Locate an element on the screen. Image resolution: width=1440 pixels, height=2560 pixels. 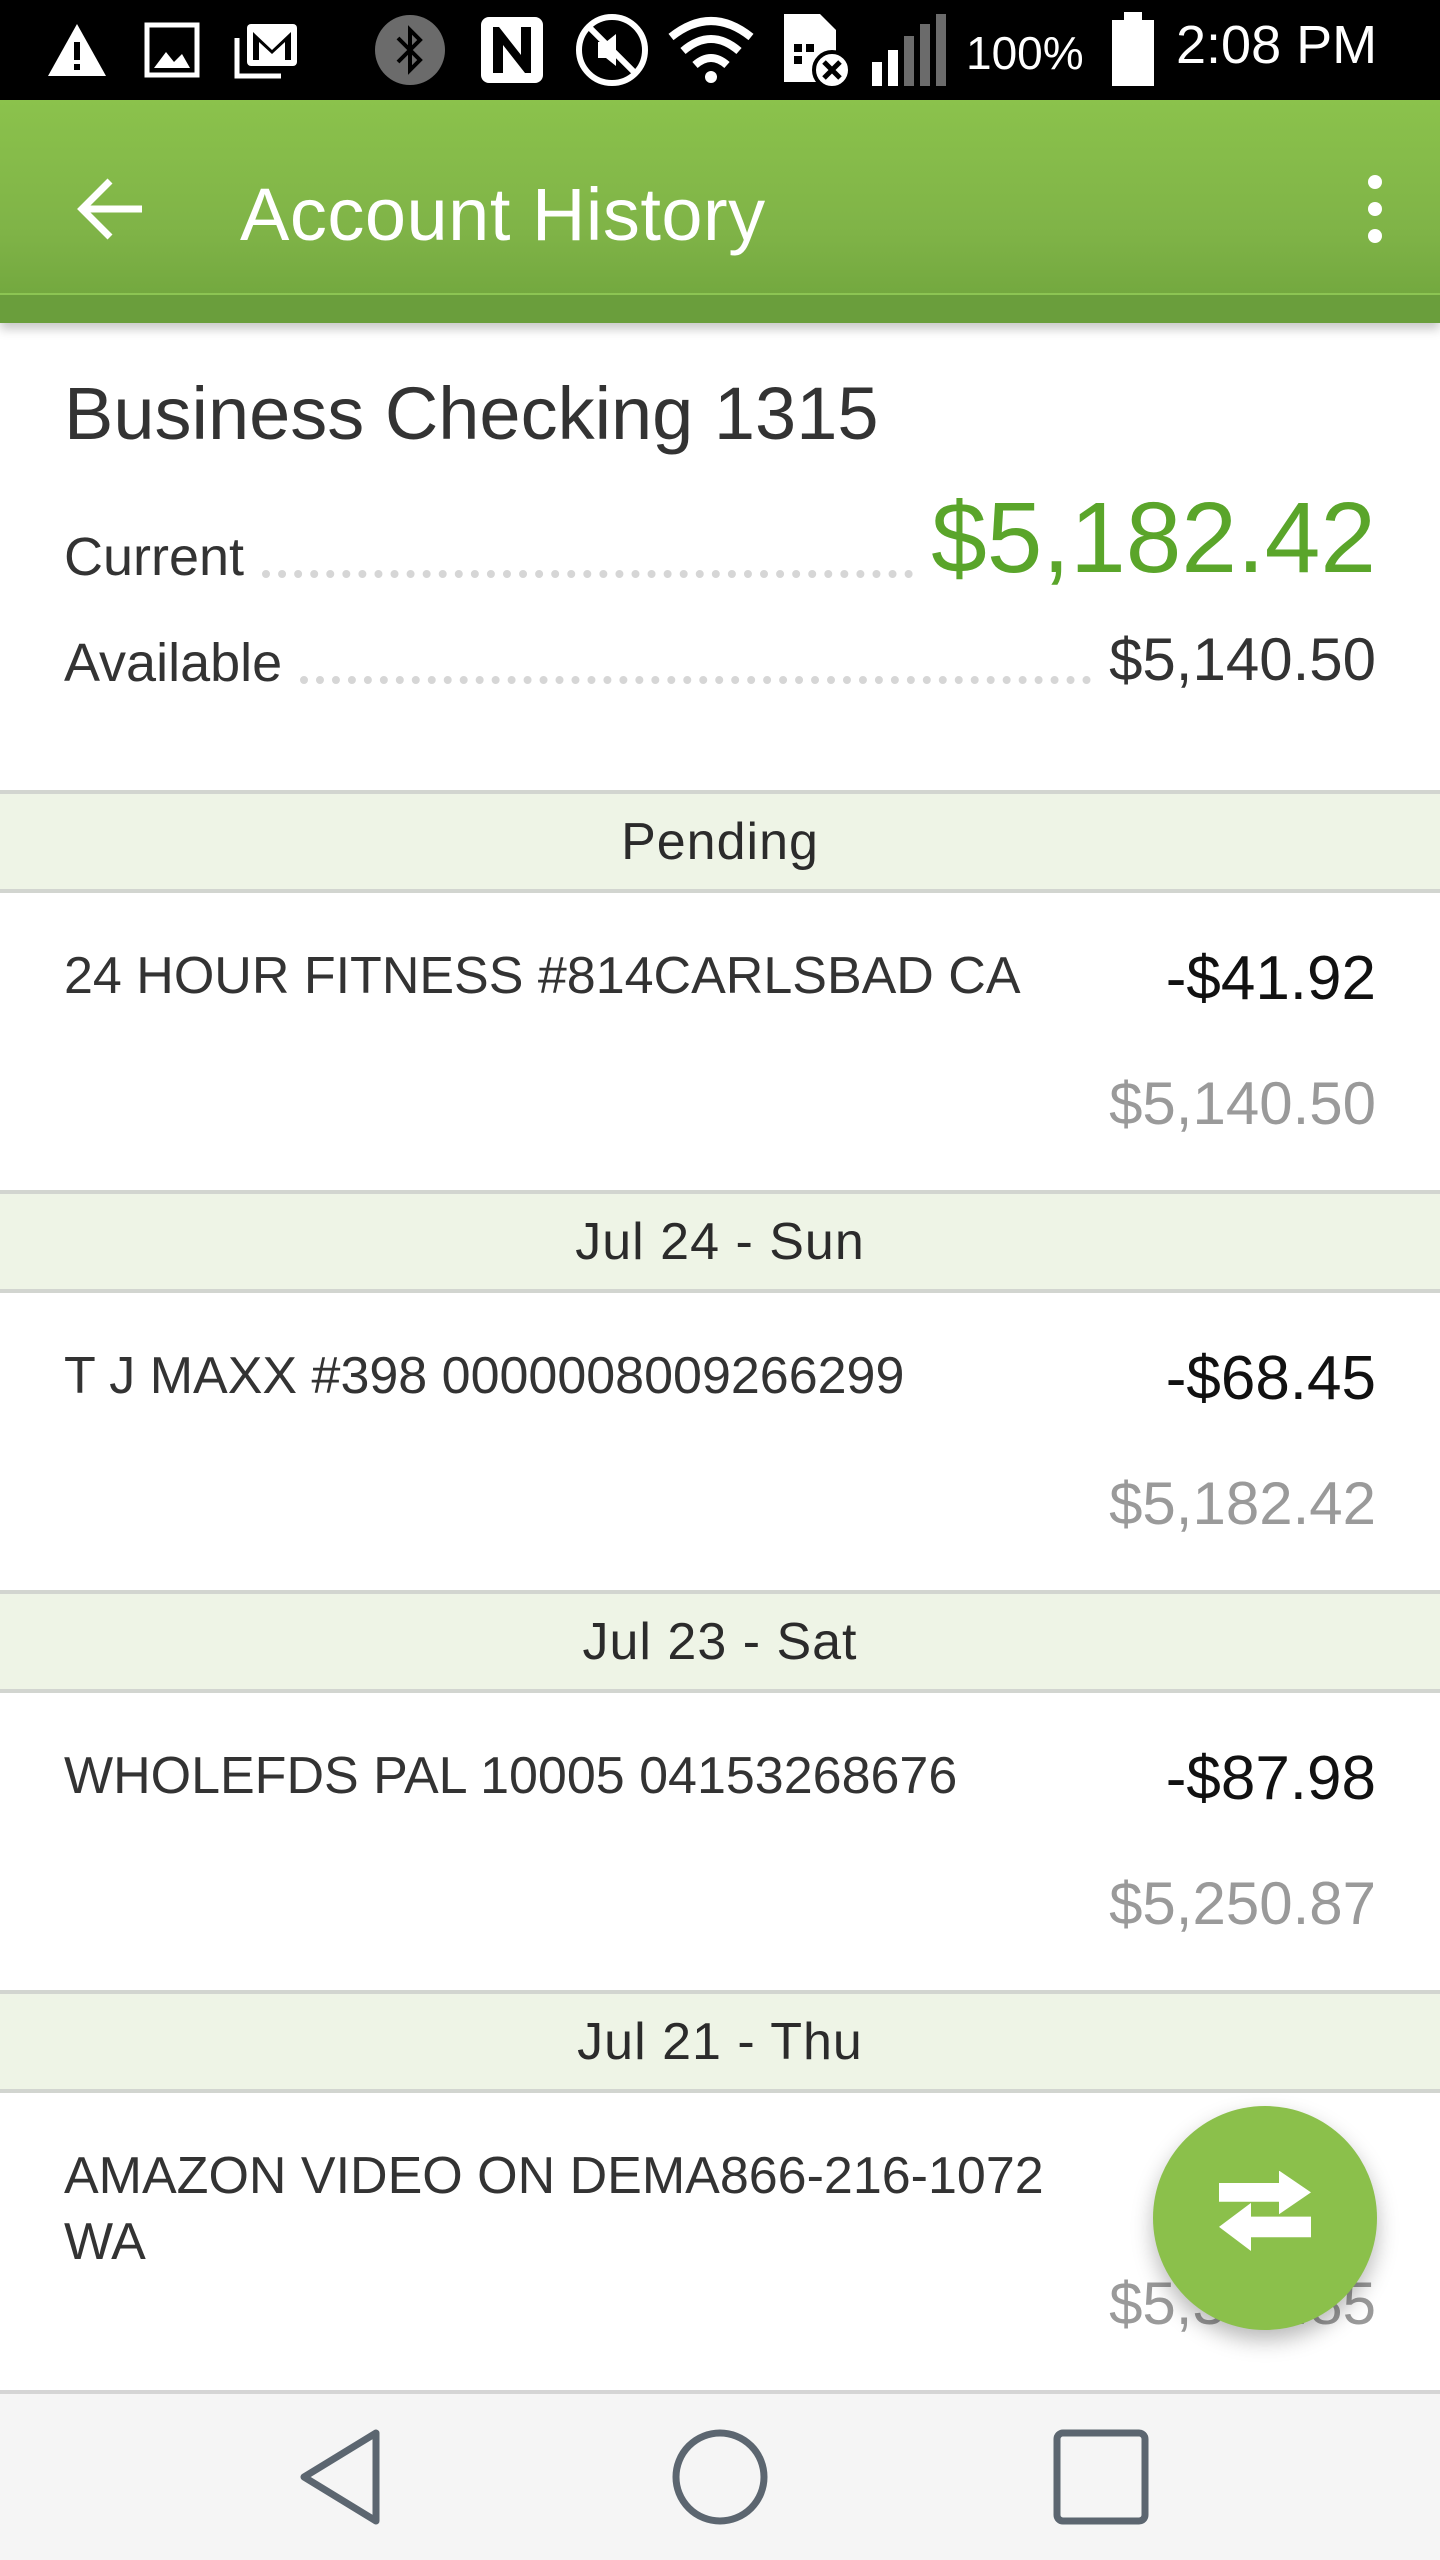
transaction-description: 24 HOUR FITNESS #814CARLSBAD CA is located at coordinates (542, 976).